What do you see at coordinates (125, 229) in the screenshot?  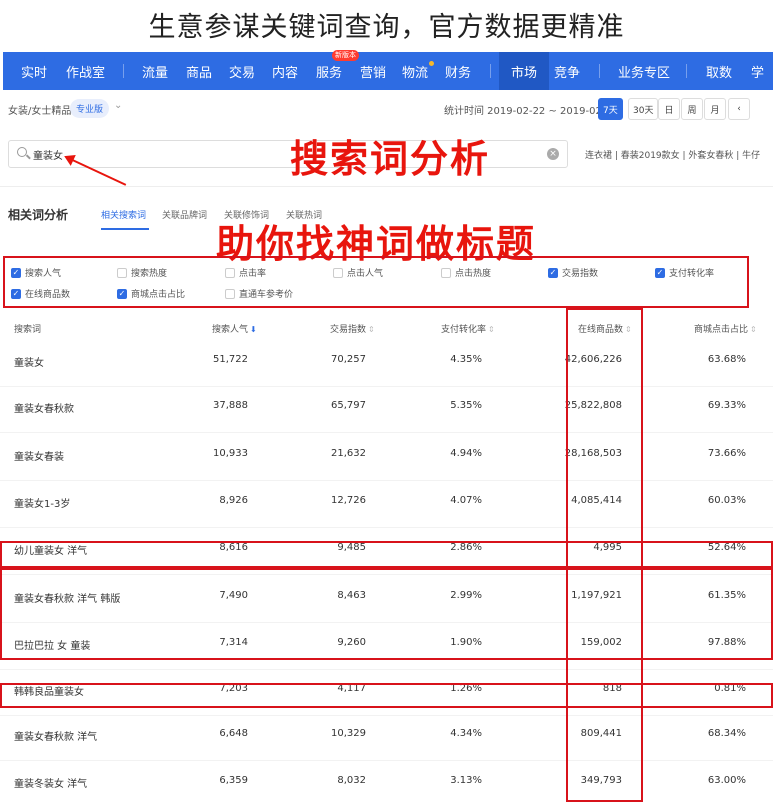 I see `active-tab-indicator` at bounding box center [125, 229].